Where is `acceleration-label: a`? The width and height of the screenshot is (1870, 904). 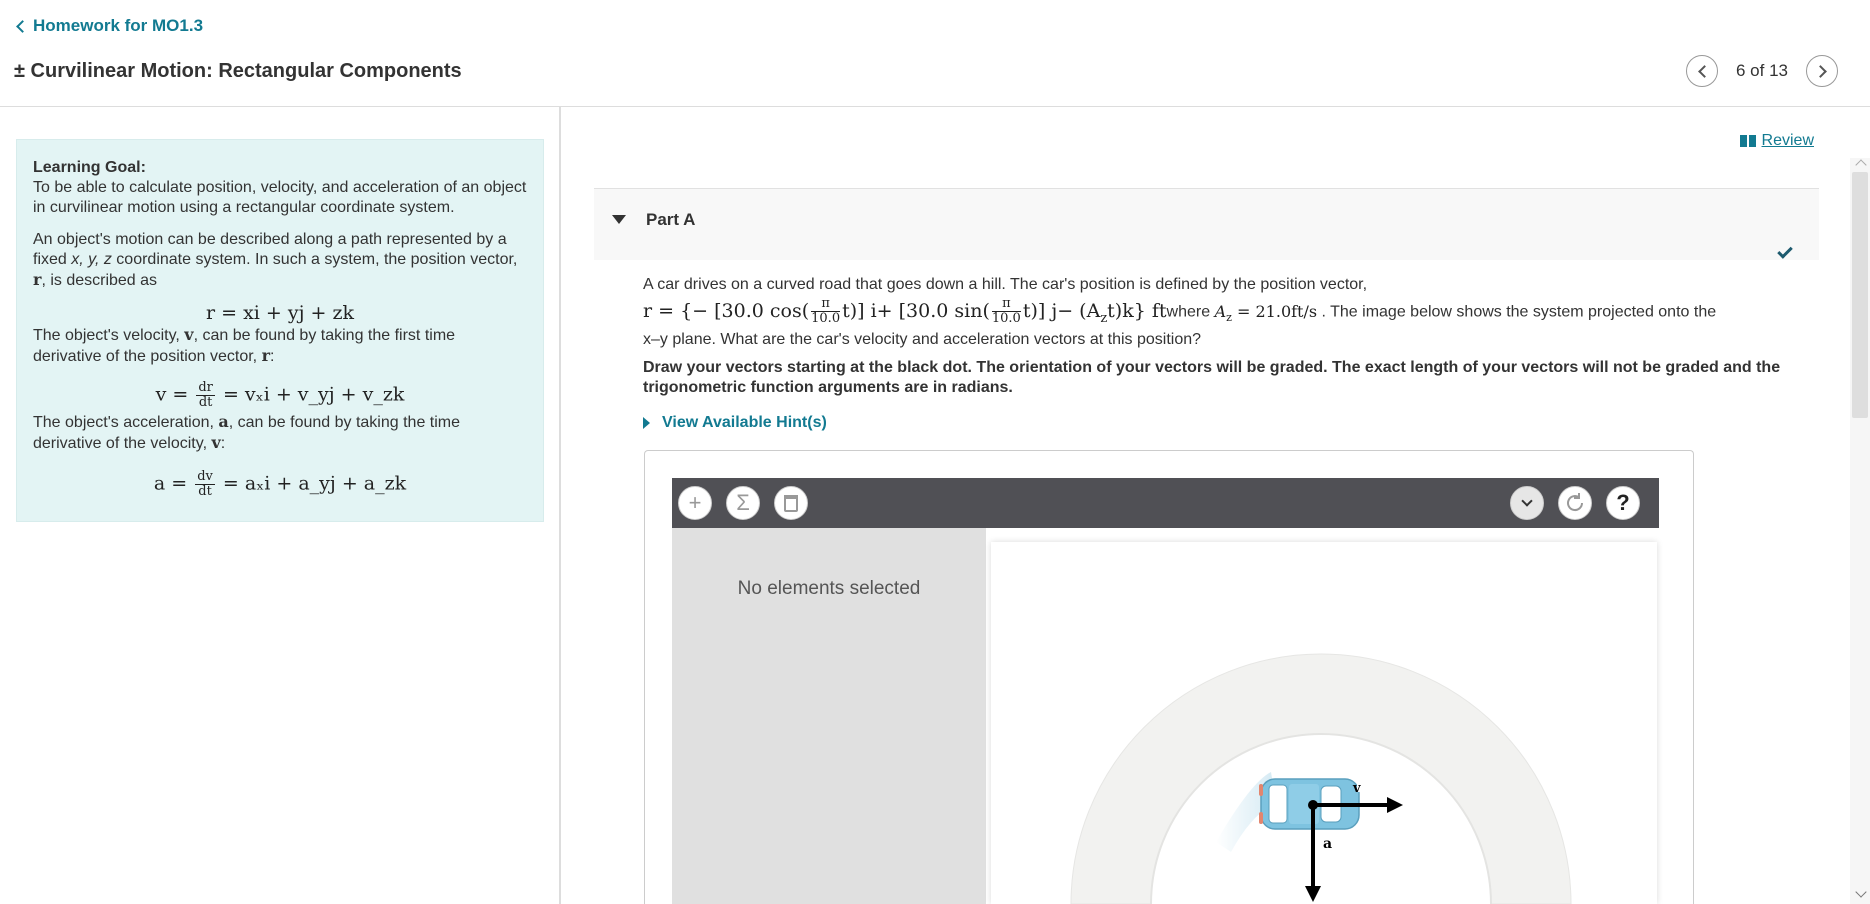
acceleration-label: a is located at coordinates (1327, 844).